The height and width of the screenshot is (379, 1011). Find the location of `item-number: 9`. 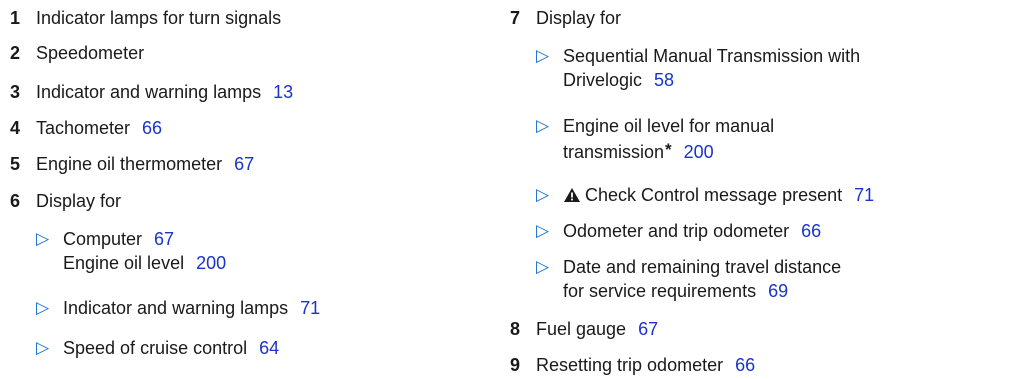

item-number: 9 is located at coordinates (515, 365).